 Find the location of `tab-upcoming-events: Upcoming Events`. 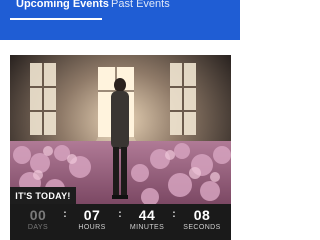

tab-upcoming-events: Upcoming Events is located at coordinates (62, 5).